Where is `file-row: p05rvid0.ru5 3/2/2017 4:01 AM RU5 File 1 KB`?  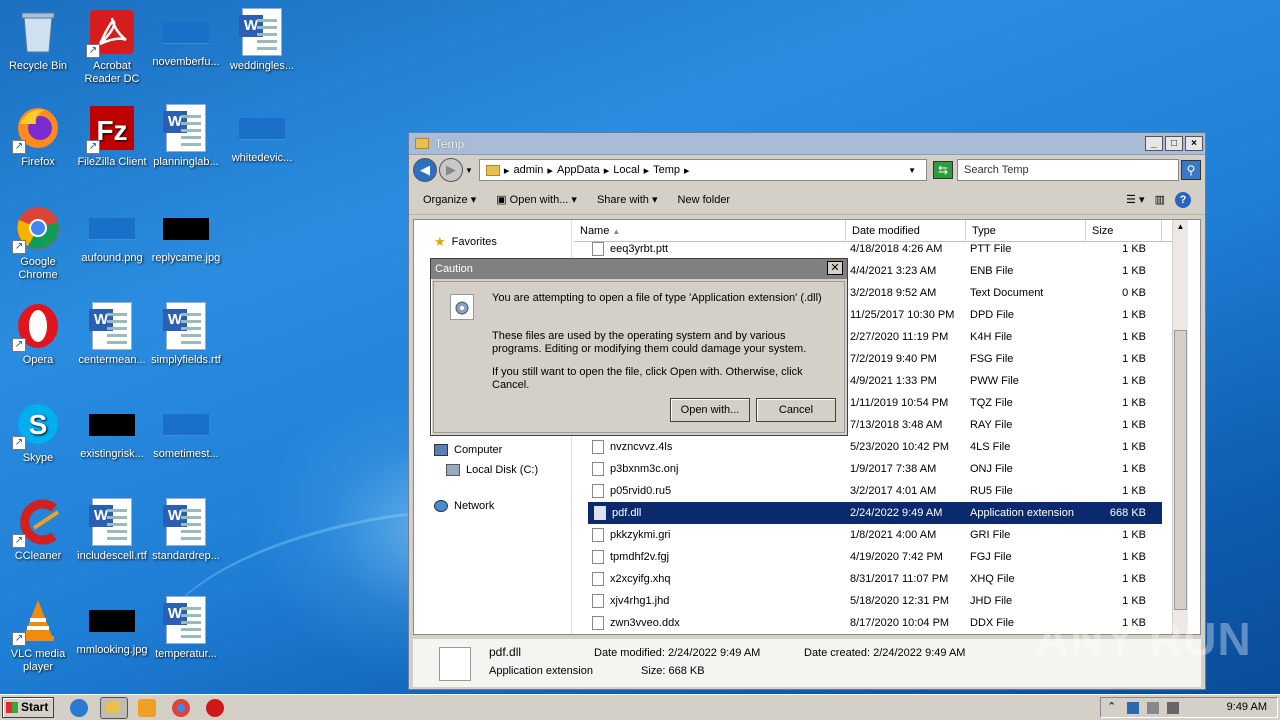 file-row: p05rvid0.ru5 3/2/2017 4:01 AM RU5 File 1 KB is located at coordinates (868, 491).